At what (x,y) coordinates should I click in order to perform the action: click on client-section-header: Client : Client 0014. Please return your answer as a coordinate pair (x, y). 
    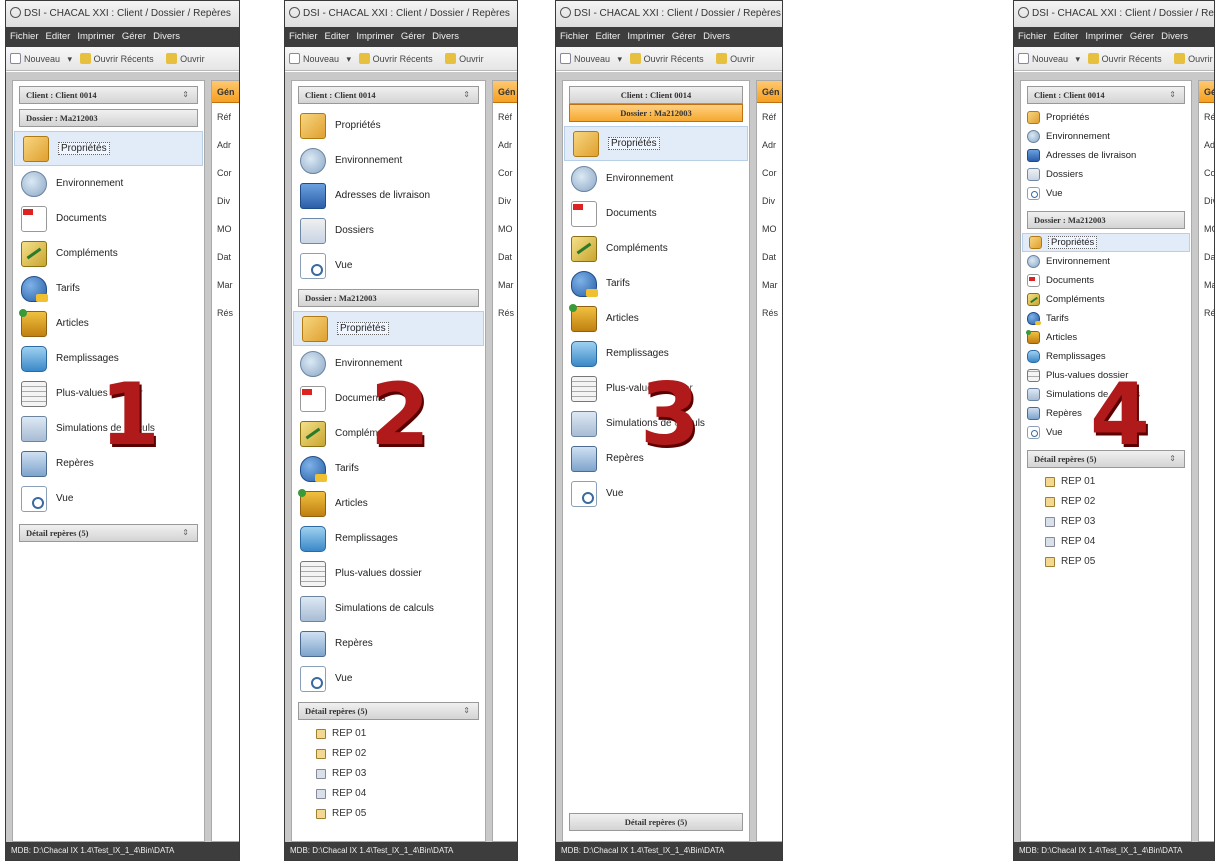
    Looking at the image, I should click on (656, 95).